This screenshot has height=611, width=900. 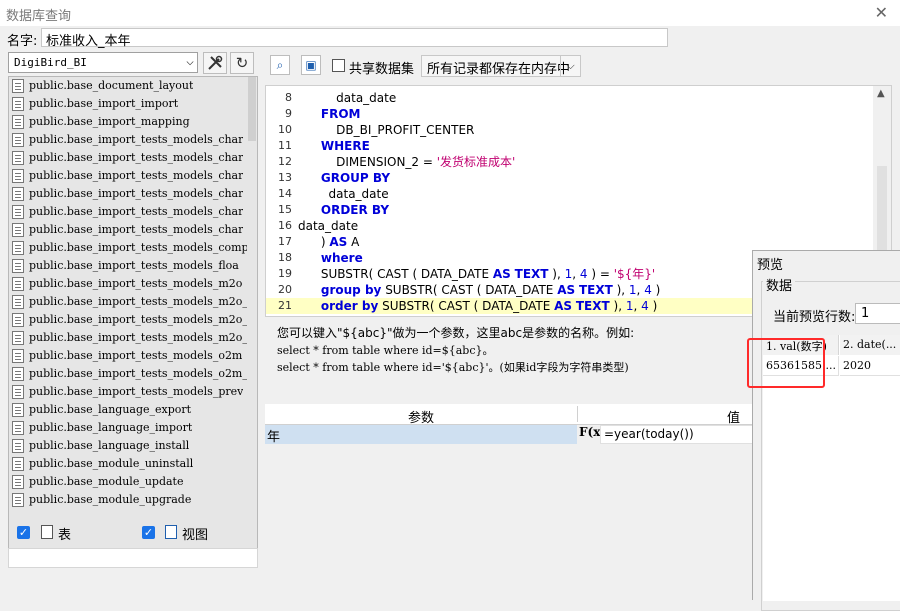 I want to click on code-line: 14 data_date, so click(x=570, y=194).